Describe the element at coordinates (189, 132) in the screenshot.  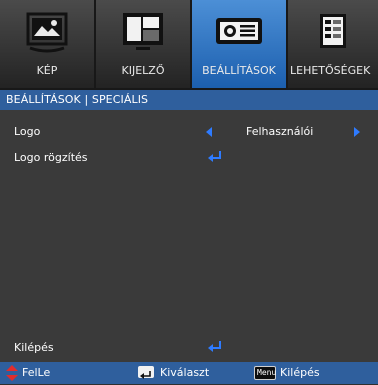
I see `menu-row-logo: Logo Felhasználói` at that location.